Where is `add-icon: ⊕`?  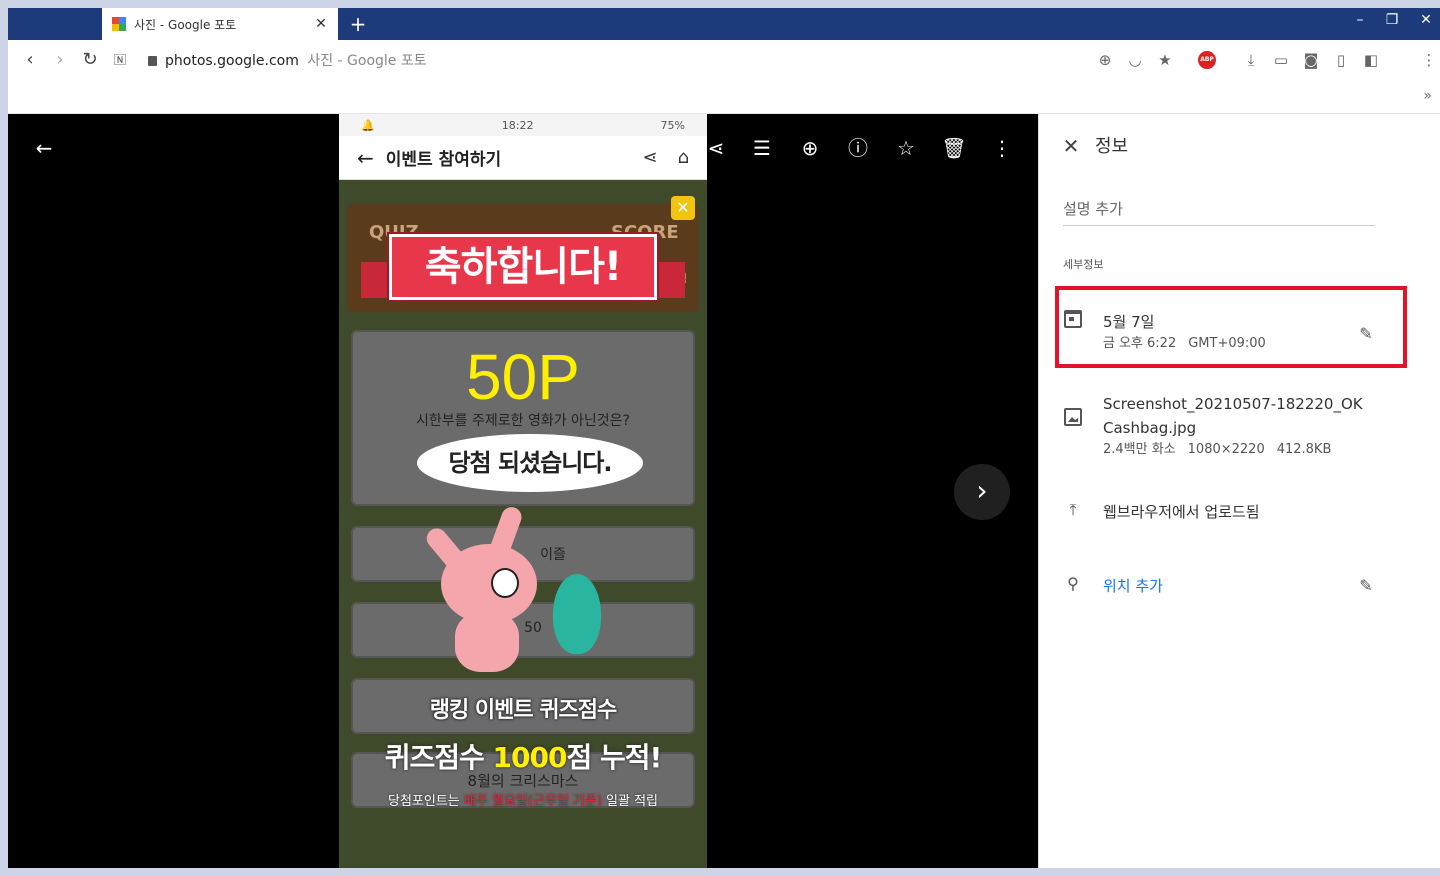
add-icon: ⊕ is located at coordinates (1105, 60).